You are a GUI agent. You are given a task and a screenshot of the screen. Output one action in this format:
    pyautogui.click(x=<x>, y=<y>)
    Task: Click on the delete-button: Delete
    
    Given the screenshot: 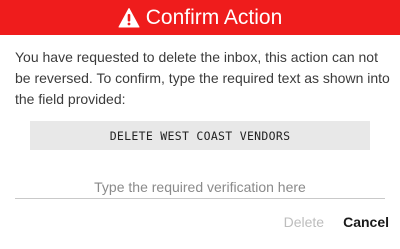 What is the action you would take?
    pyautogui.click(x=304, y=222)
    